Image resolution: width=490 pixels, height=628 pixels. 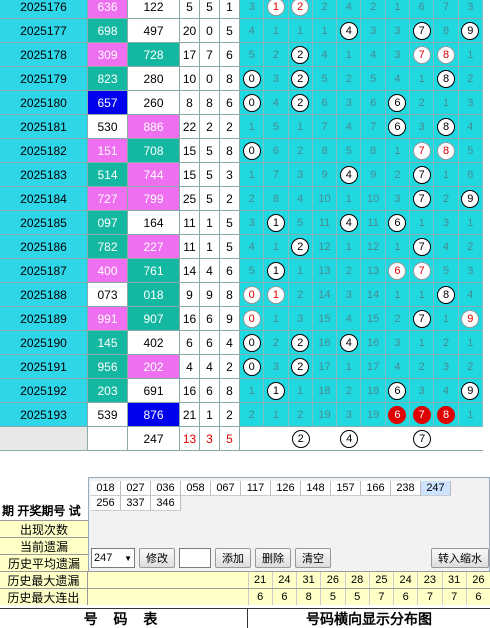 What do you see at coordinates (108, 247) in the screenshot?
I see `trial-number-cell: 782` at bounding box center [108, 247].